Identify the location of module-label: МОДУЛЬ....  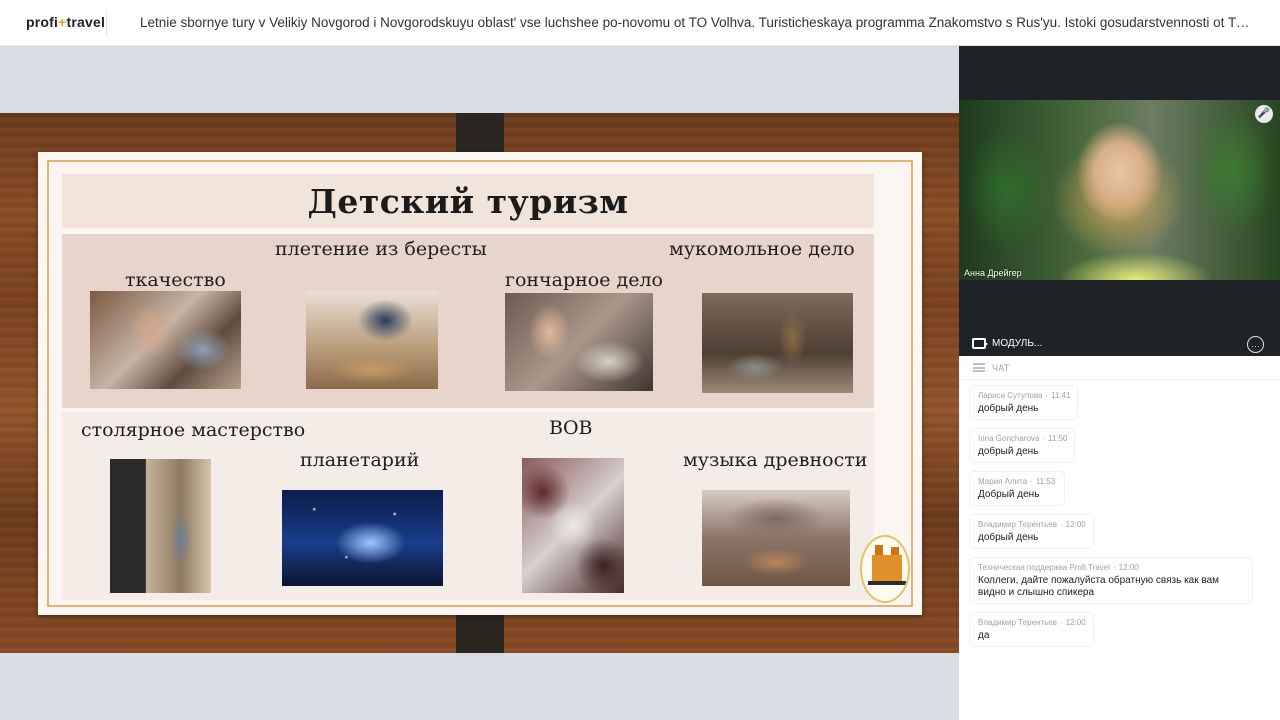
(1017, 343).